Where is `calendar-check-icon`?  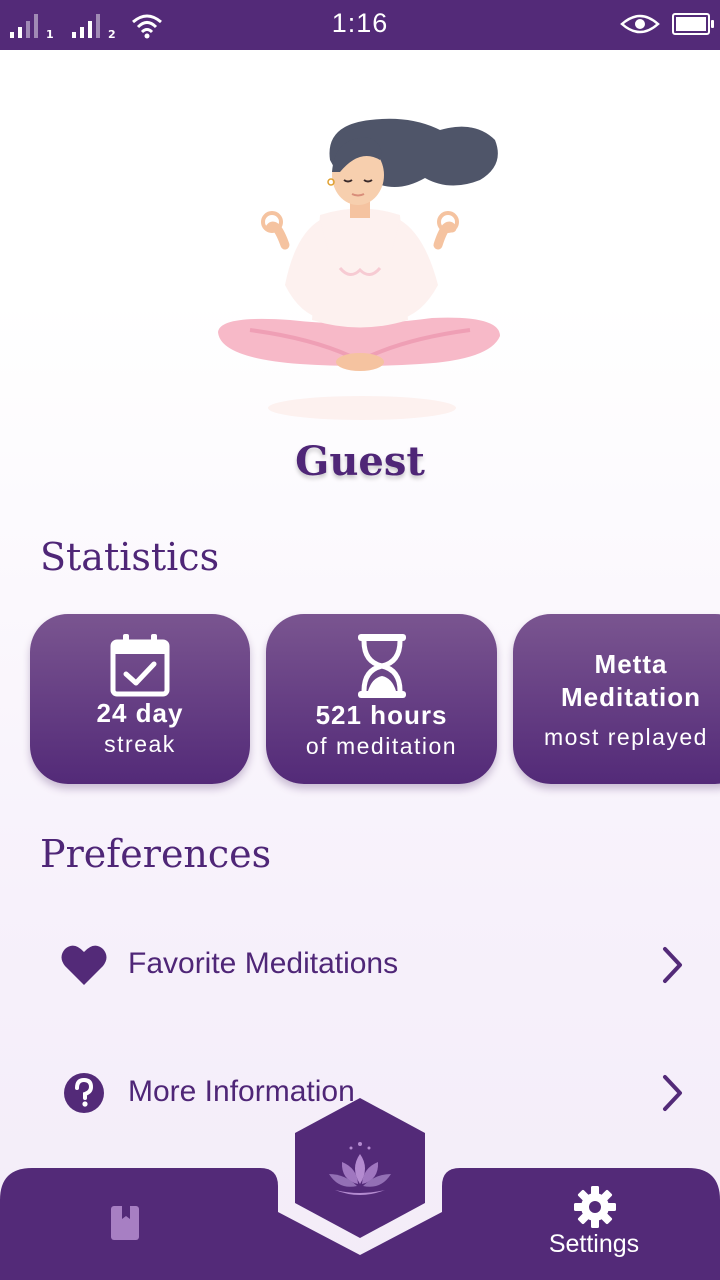
calendar-check-icon is located at coordinates (140, 665).